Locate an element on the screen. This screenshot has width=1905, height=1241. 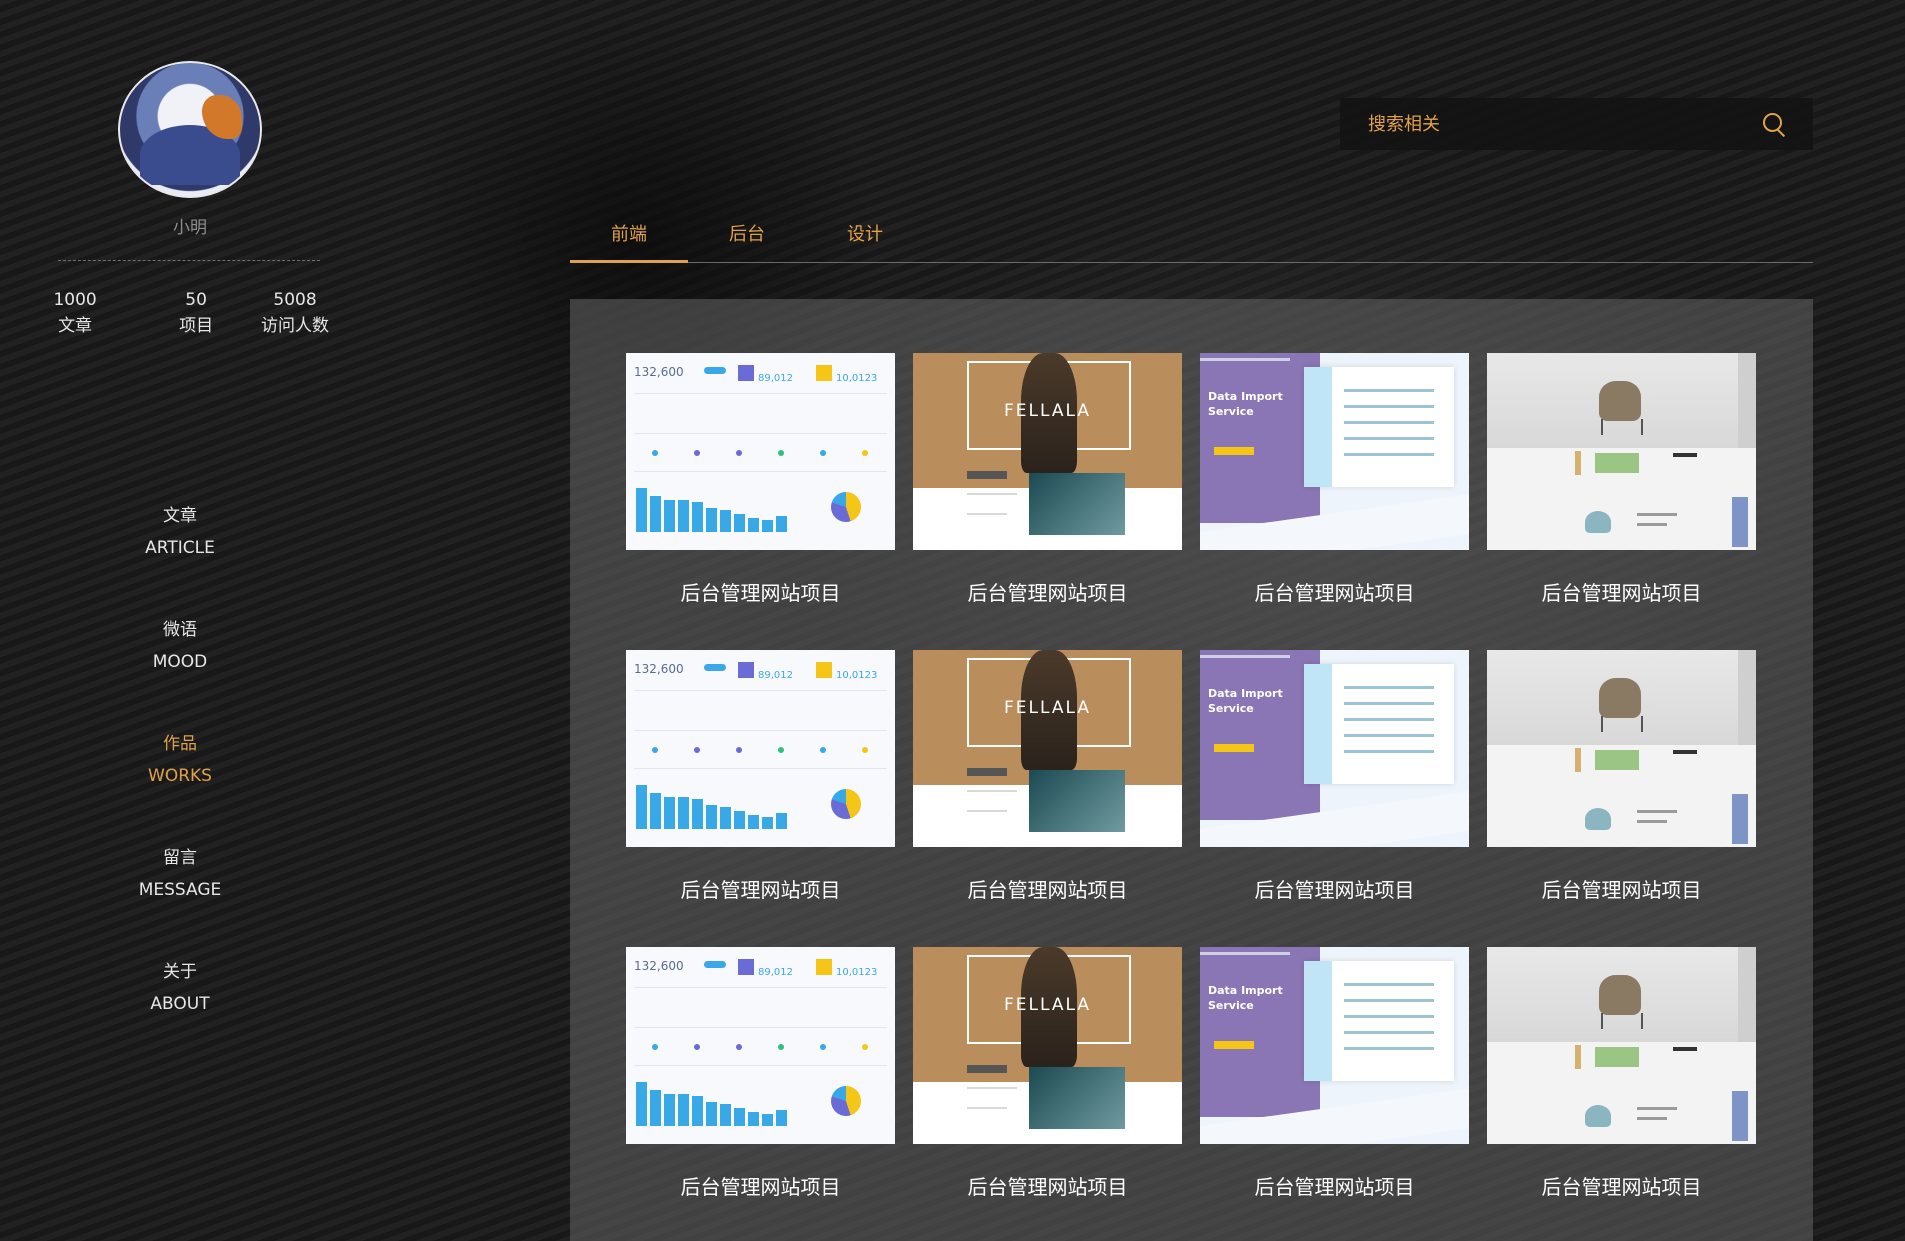
stat-label: 项目 is located at coordinates (196, 326).